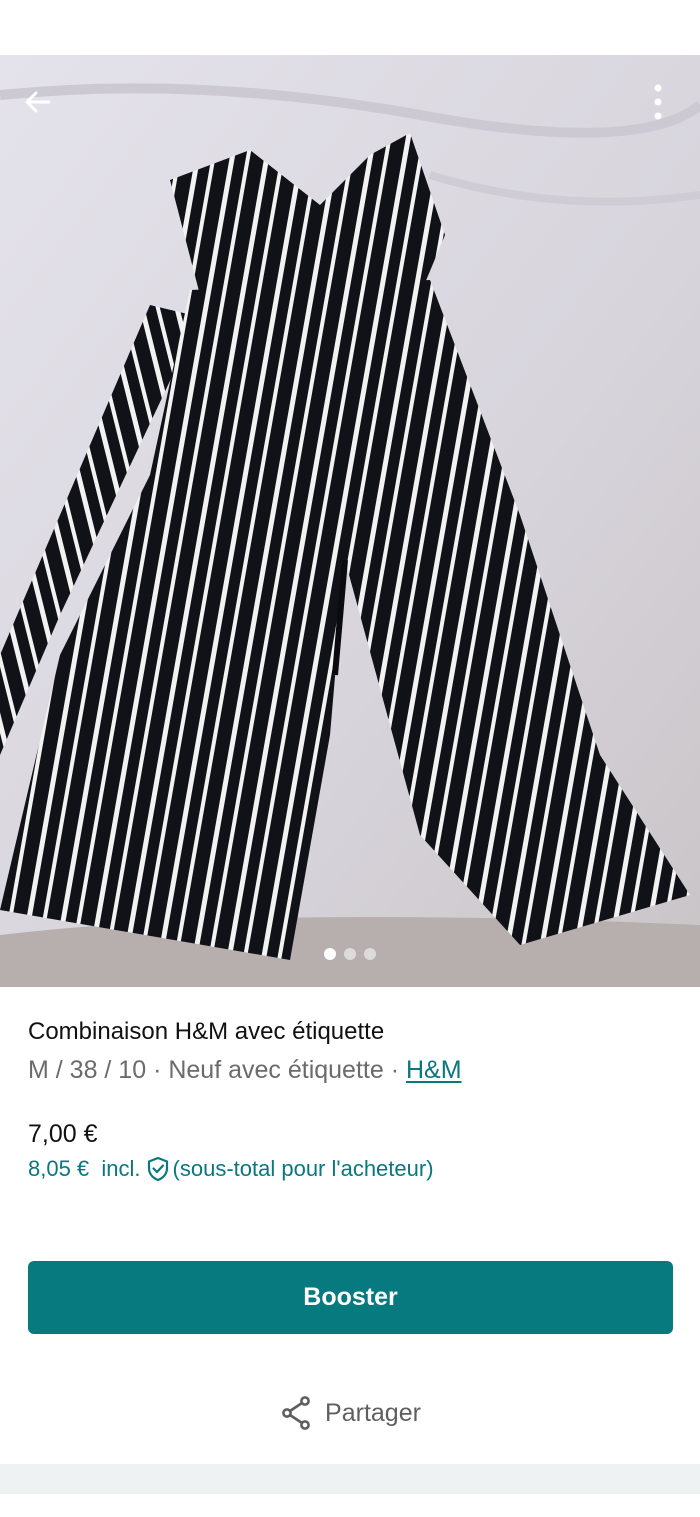 This screenshot has height=1517, width=700. I want to click on item-price: 7,00 €, so click(63, 1134).